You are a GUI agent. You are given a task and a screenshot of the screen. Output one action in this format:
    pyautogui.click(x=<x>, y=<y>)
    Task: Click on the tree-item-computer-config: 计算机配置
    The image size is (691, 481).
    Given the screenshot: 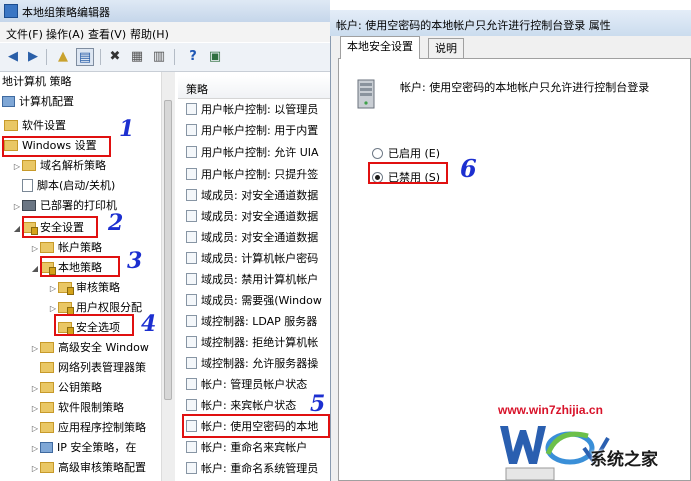 What is the action you would take?
    pyautogui.click(x=38, y=102)
    